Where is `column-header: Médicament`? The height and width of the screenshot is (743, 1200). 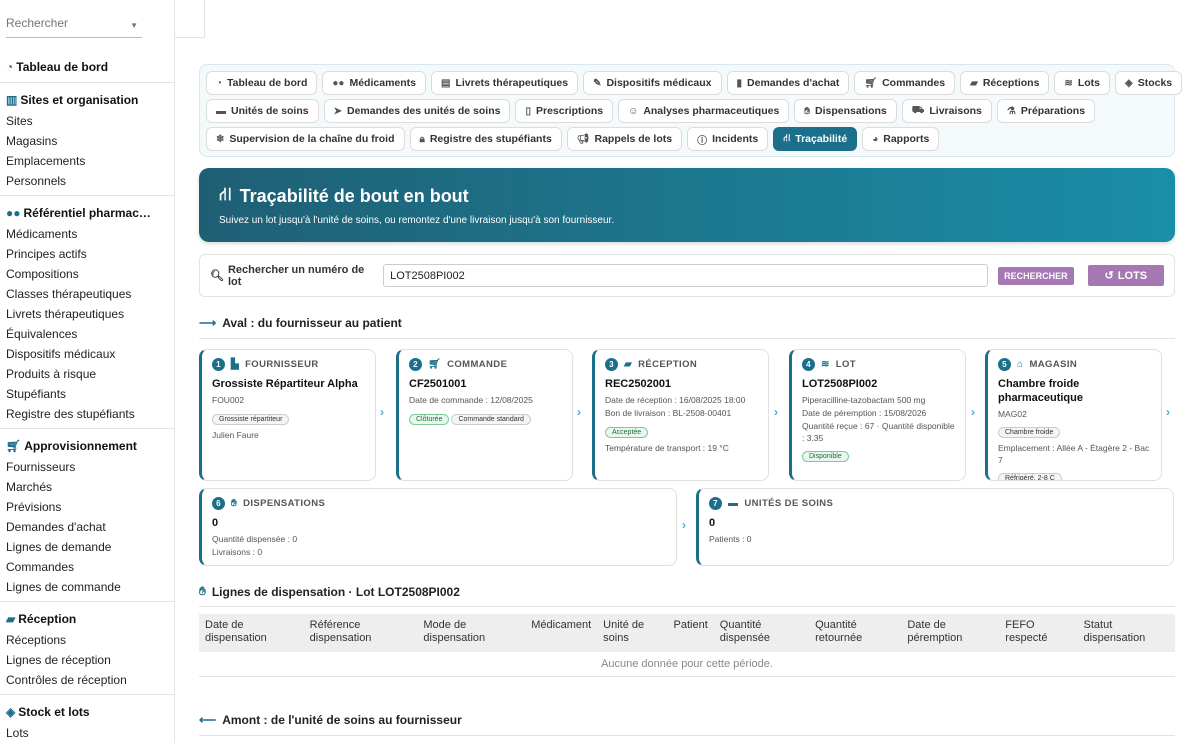
column-header: Médicament is located at coordinates (561, 633).